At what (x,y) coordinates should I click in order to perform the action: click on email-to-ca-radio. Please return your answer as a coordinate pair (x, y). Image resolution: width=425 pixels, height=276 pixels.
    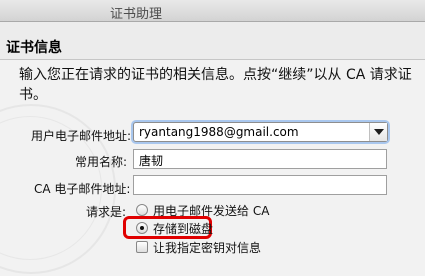
    Looking at the image, I should click on (142, 210).